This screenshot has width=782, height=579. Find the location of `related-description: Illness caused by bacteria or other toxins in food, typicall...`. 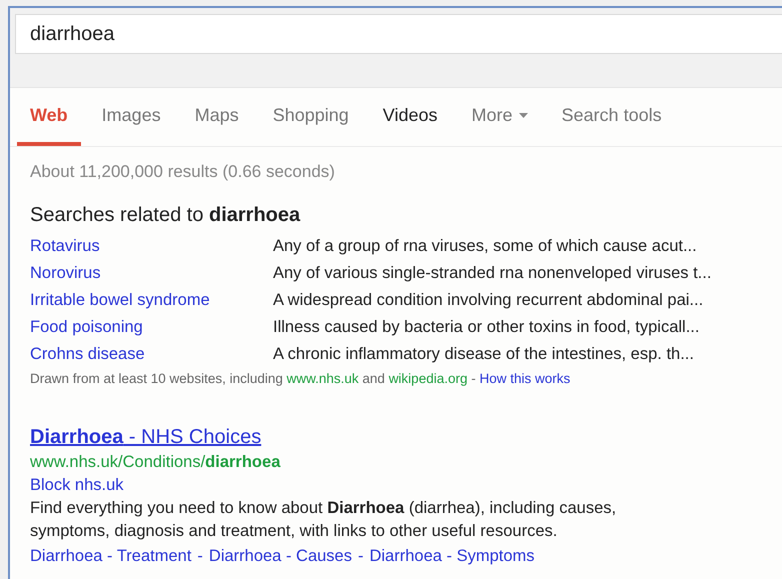

related-description: Illness caused by bacteria or other toxins in food, typicall... is located at coordinates (486, 327).